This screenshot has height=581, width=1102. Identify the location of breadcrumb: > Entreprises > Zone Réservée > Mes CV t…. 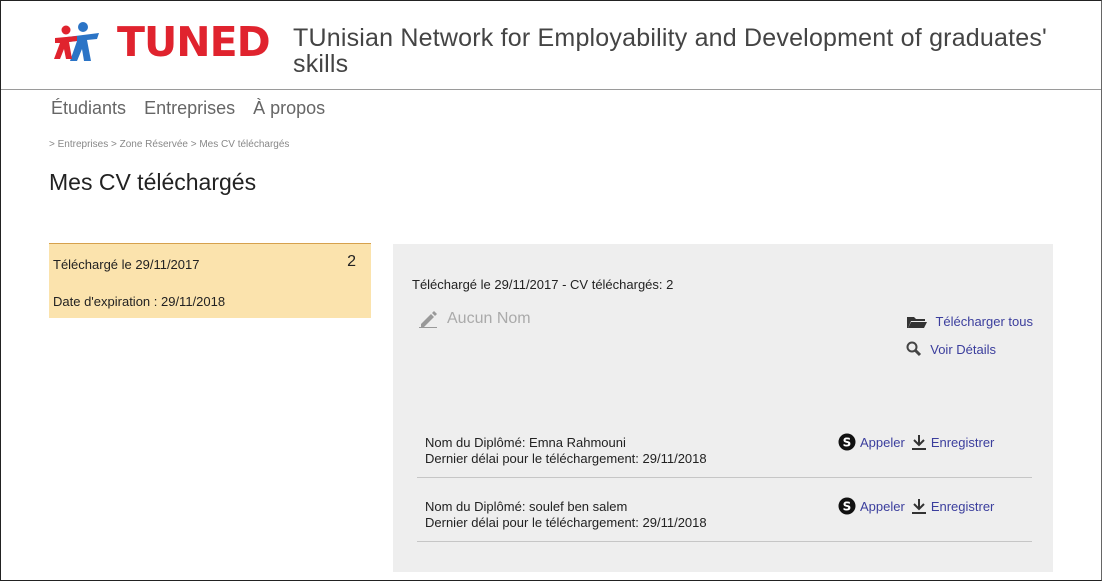
(169, 144).